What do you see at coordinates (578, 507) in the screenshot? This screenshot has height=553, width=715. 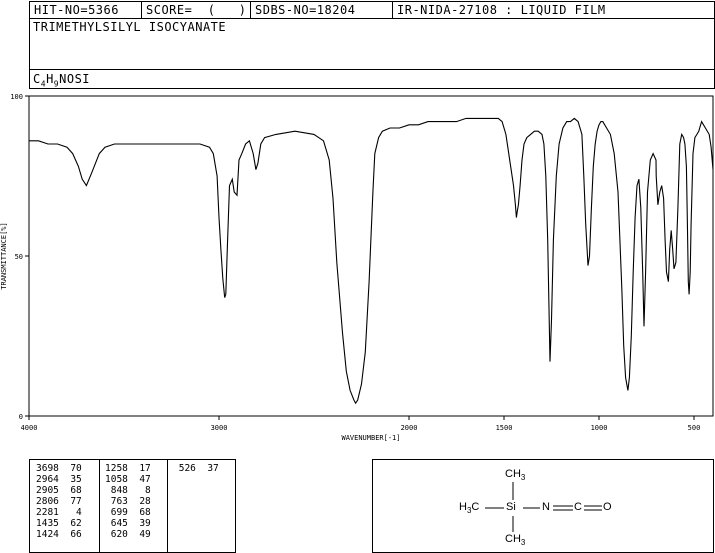 I see `carbon-atom: C` at bounding box center [578, 507].